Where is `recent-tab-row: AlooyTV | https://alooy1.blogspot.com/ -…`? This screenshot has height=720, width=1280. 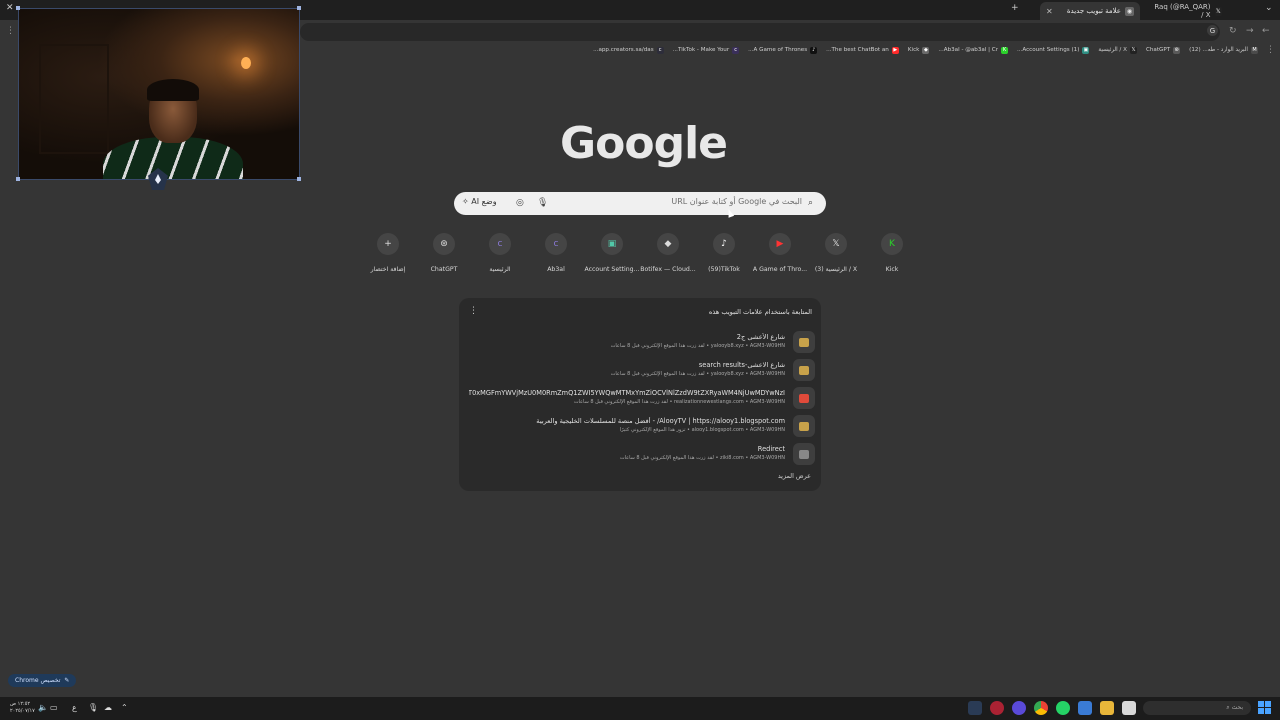 recent-tab-row: AlooyTV | https://alooy1.blogspot.com/ -… is located at coordinates (640, 428).